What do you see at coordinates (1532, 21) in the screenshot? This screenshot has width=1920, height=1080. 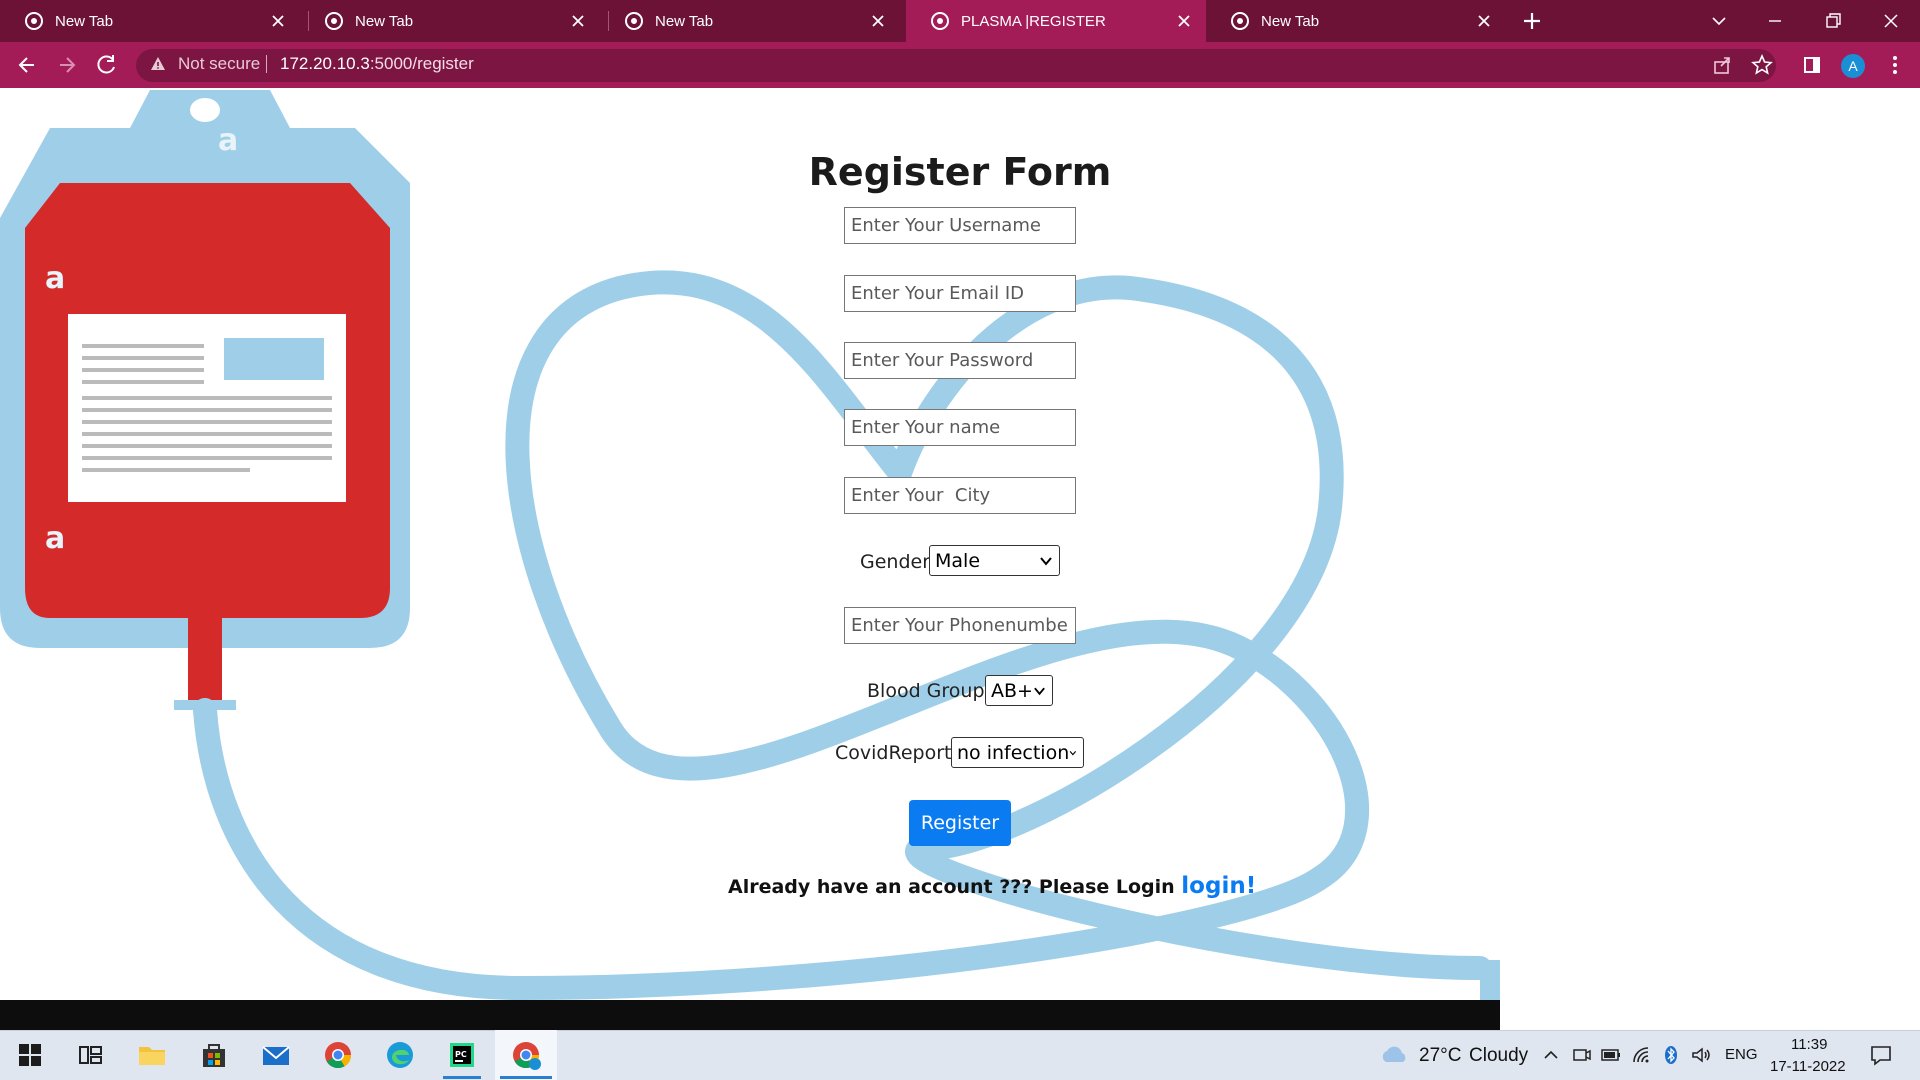 I see `new-tab-plus-icon` at bounding box center [1532, 21].